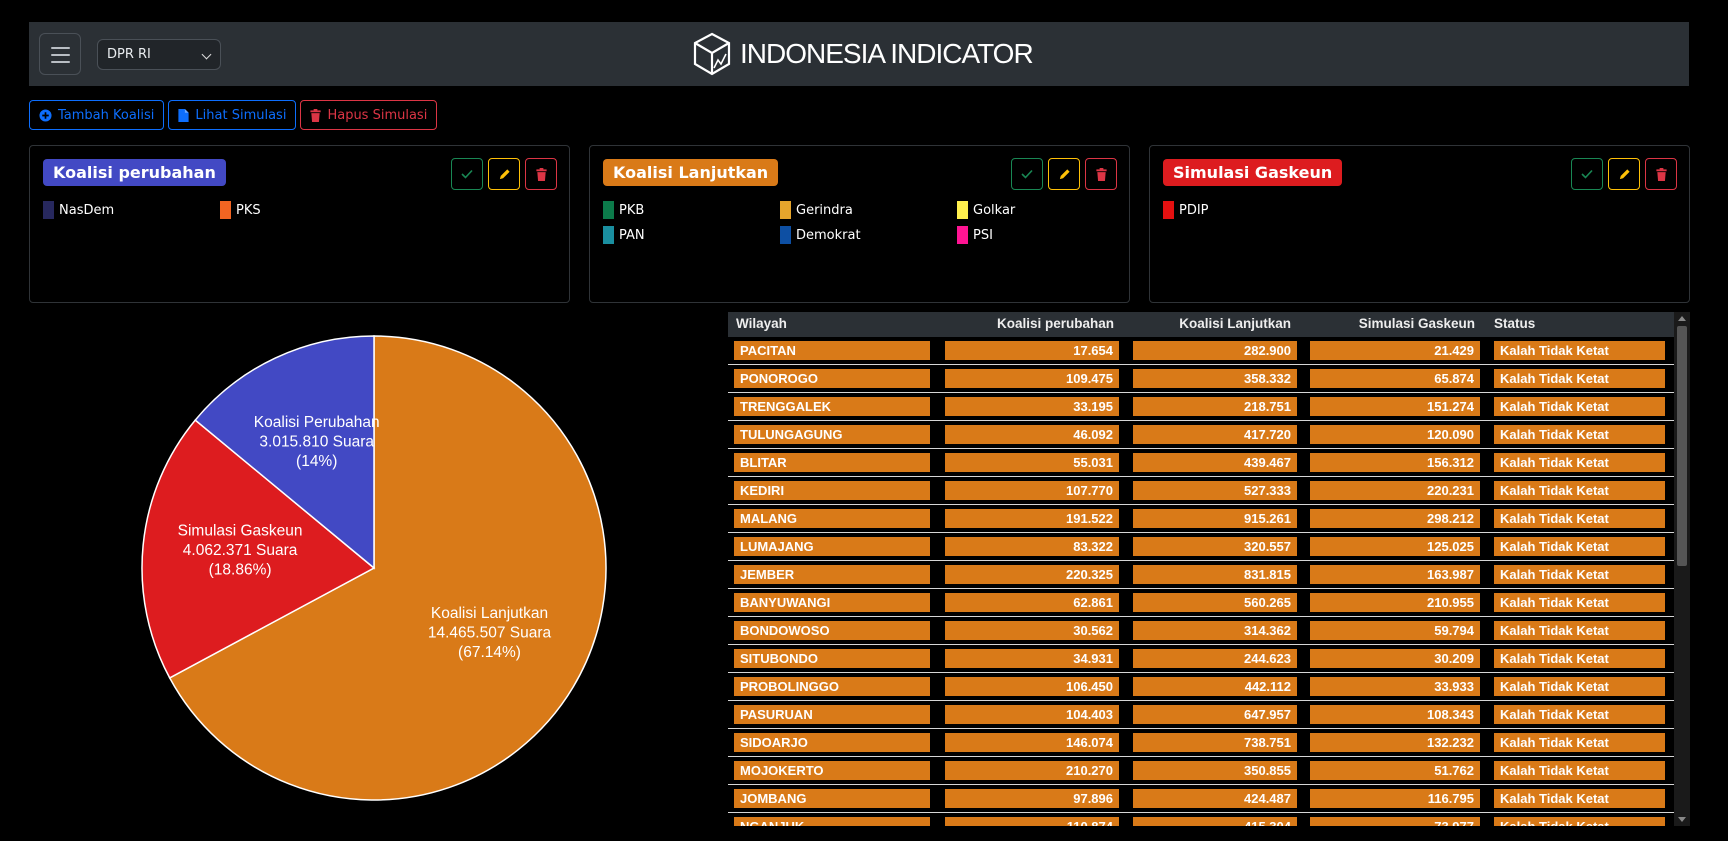 Image resolution: width=1728 pixels, height=841 pixels. I want to click on lanjutkan-votes-cell: 738.751, so click(1215, 742).